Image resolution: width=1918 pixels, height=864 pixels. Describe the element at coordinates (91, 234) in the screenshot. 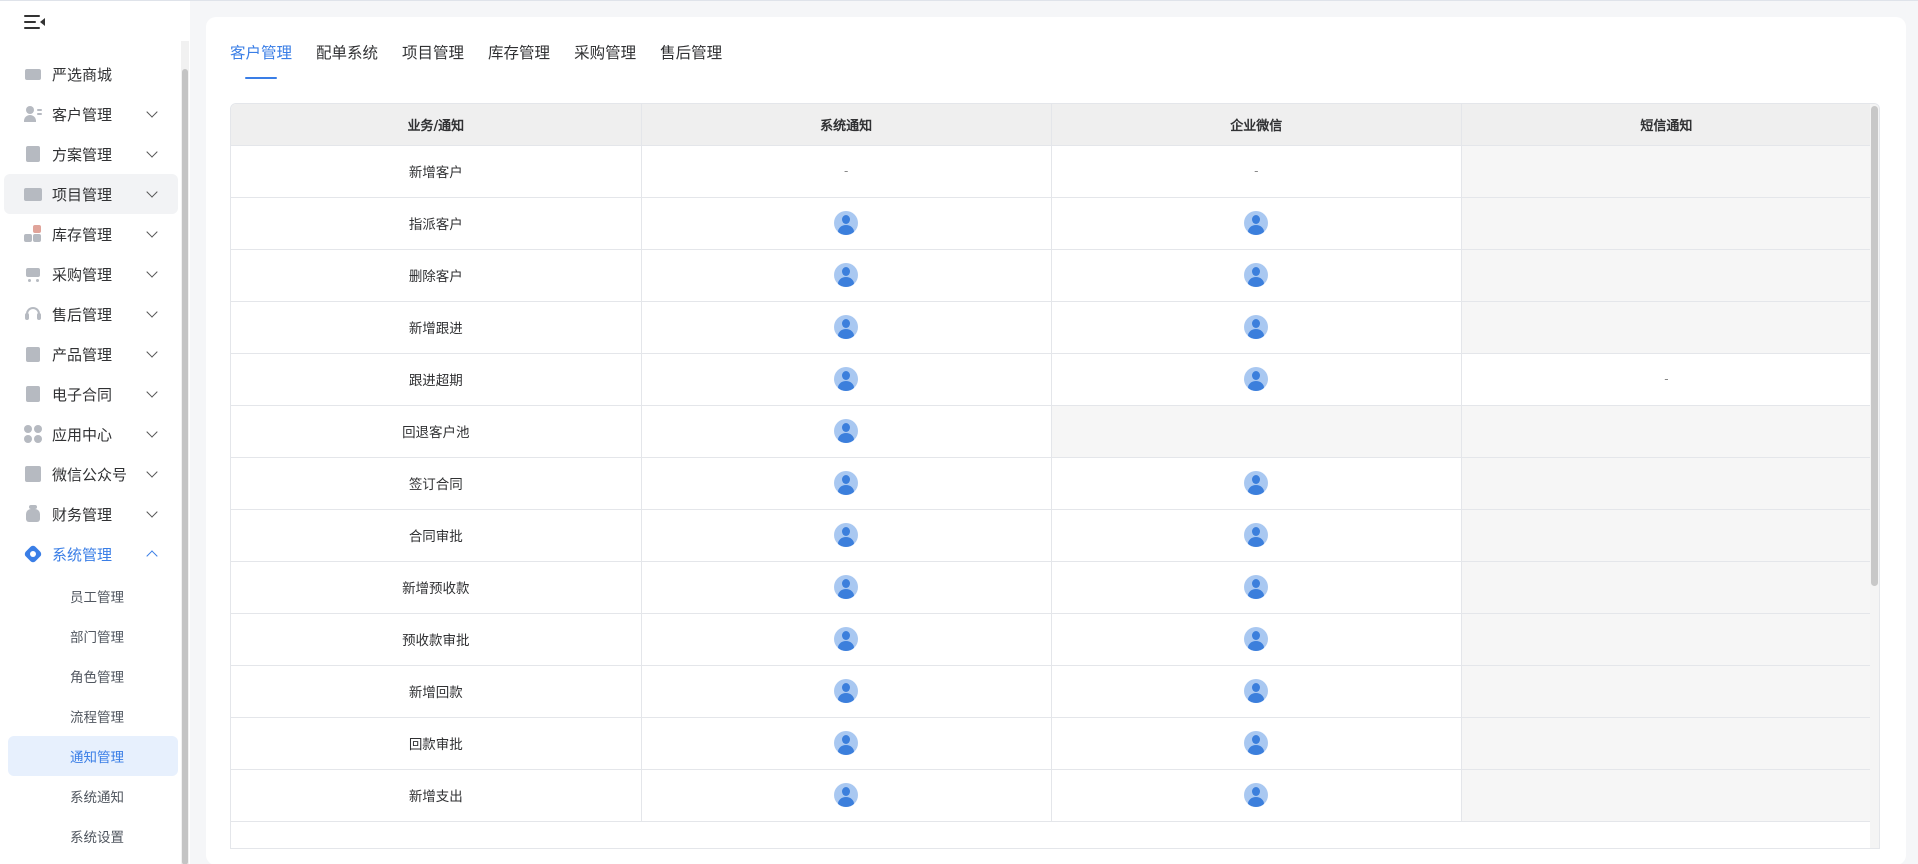

I see `sidebar-item-inventory: 库存管理` at that location.